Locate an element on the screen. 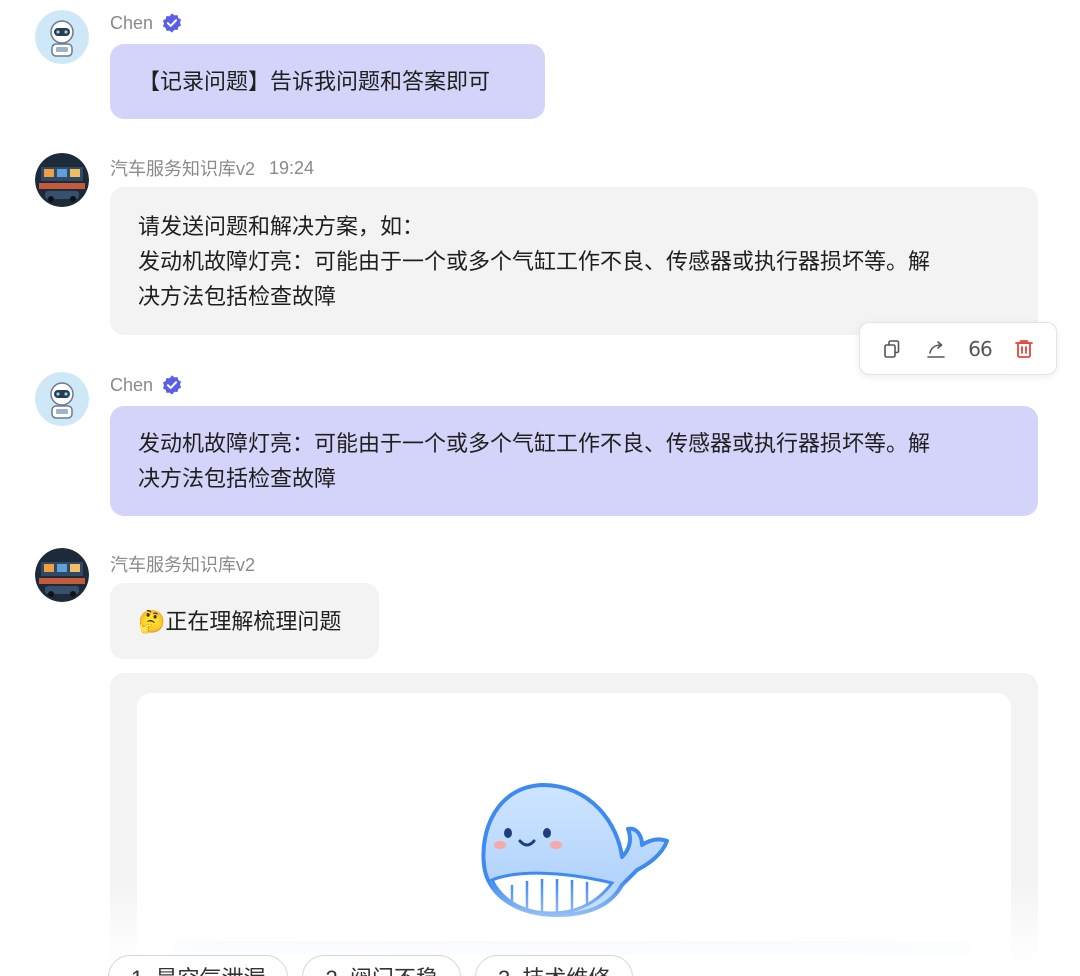 Image resolution: width=1080 pixels, height=976 pixels. sender-row: 汽车服务知识库v2 19:24 is located at coordinates (212, 168).